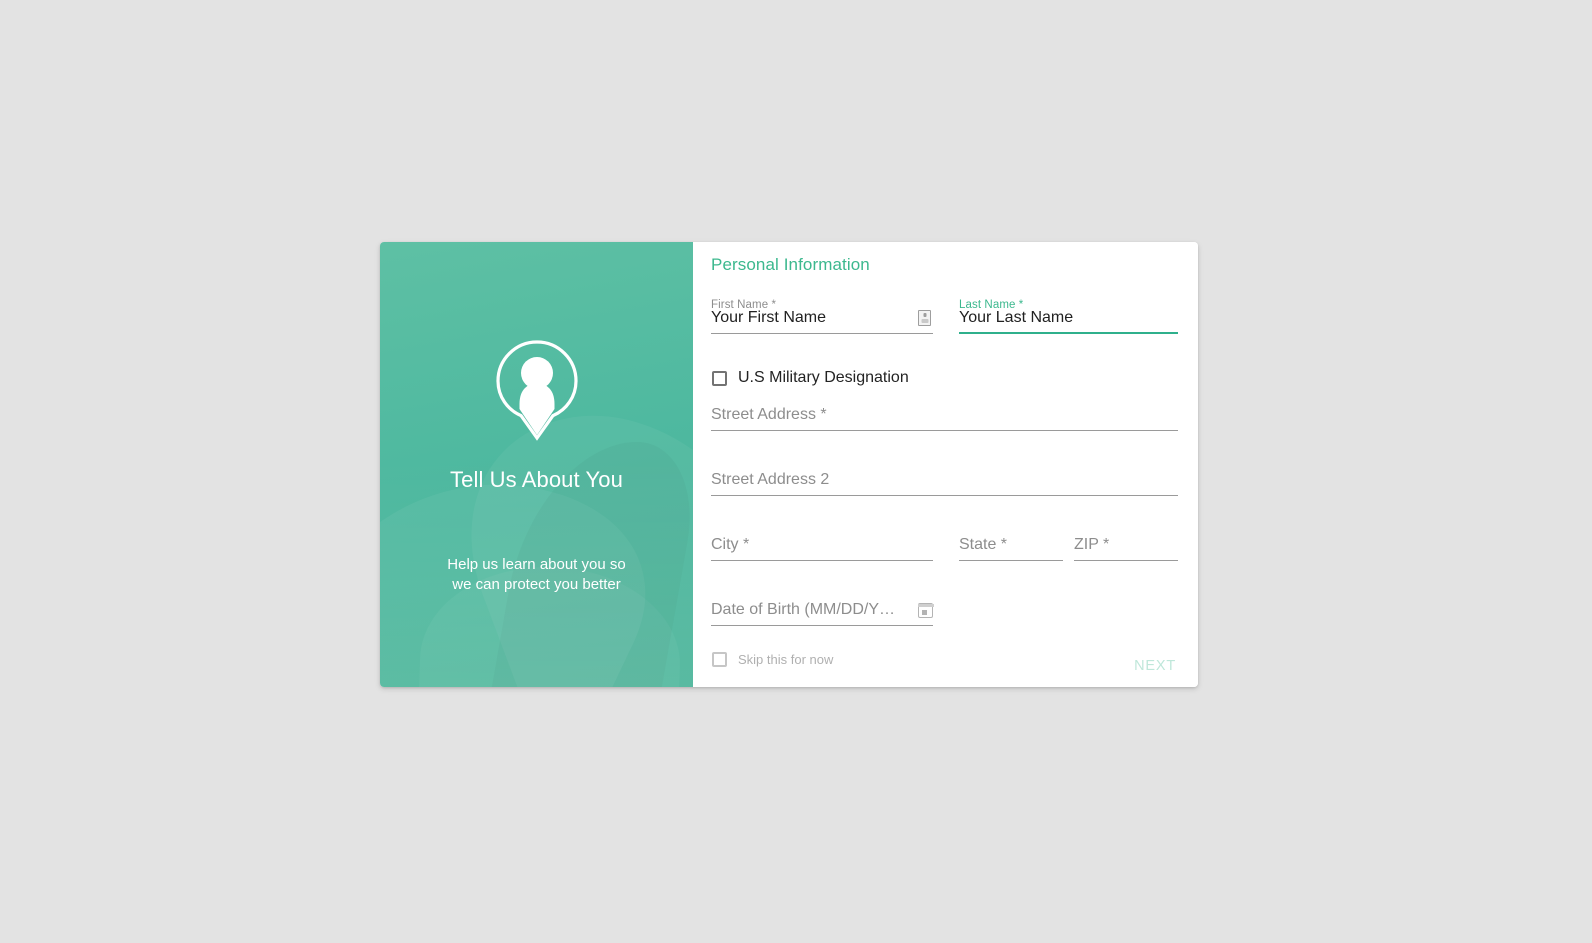 This screenshot has height=943, width=1592. I want to click on zip-field: ZIP *, so click(1126, 548).